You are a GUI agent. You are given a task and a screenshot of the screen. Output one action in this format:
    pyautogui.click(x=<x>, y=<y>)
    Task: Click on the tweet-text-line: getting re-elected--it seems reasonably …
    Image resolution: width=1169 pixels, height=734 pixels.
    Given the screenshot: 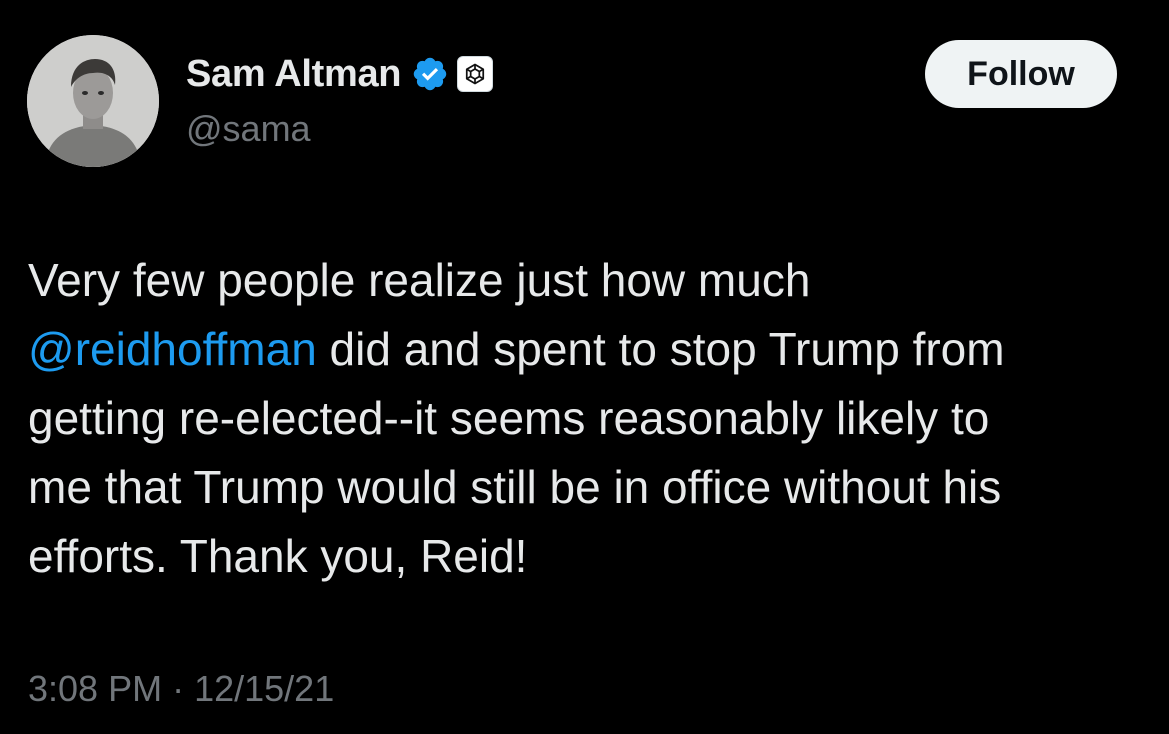 What is the action you would take?
    pyautogui.click(x=509, y=418)
    